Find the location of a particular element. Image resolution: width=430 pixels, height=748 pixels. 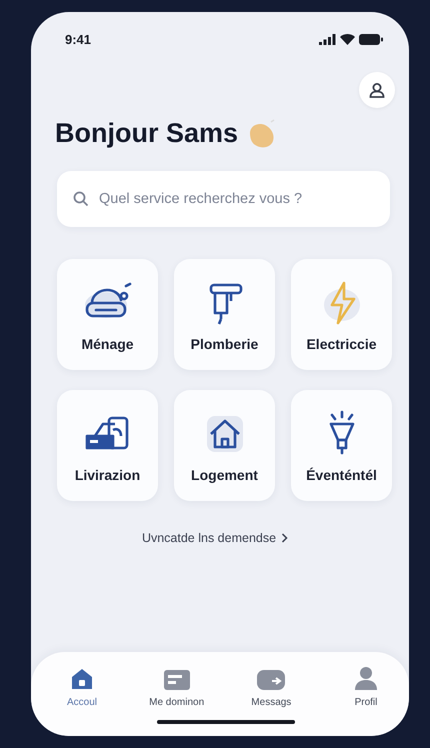

house-icon is located at coordinates (82, 679).